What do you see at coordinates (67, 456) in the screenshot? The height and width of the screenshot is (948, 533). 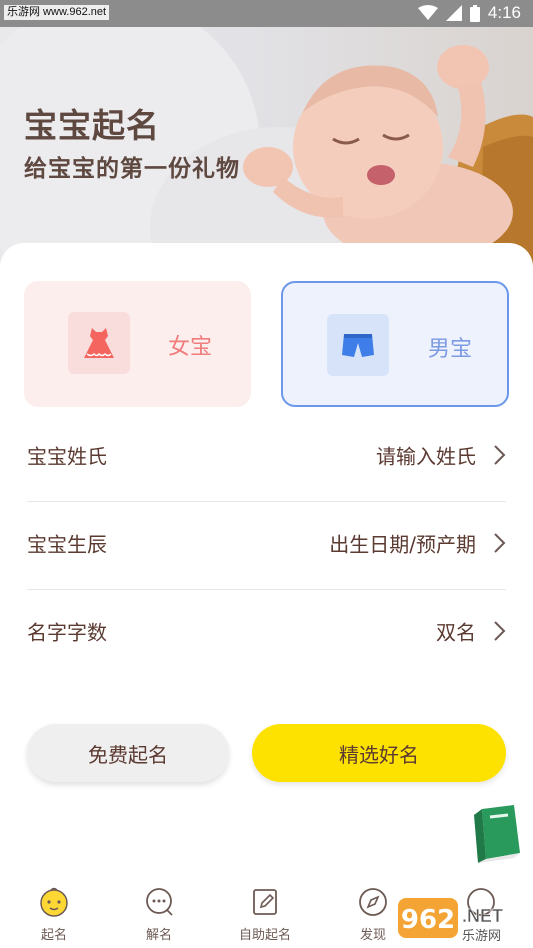 I see `surname-label: 宝宝姓氏` at bounding box center [67, 456].